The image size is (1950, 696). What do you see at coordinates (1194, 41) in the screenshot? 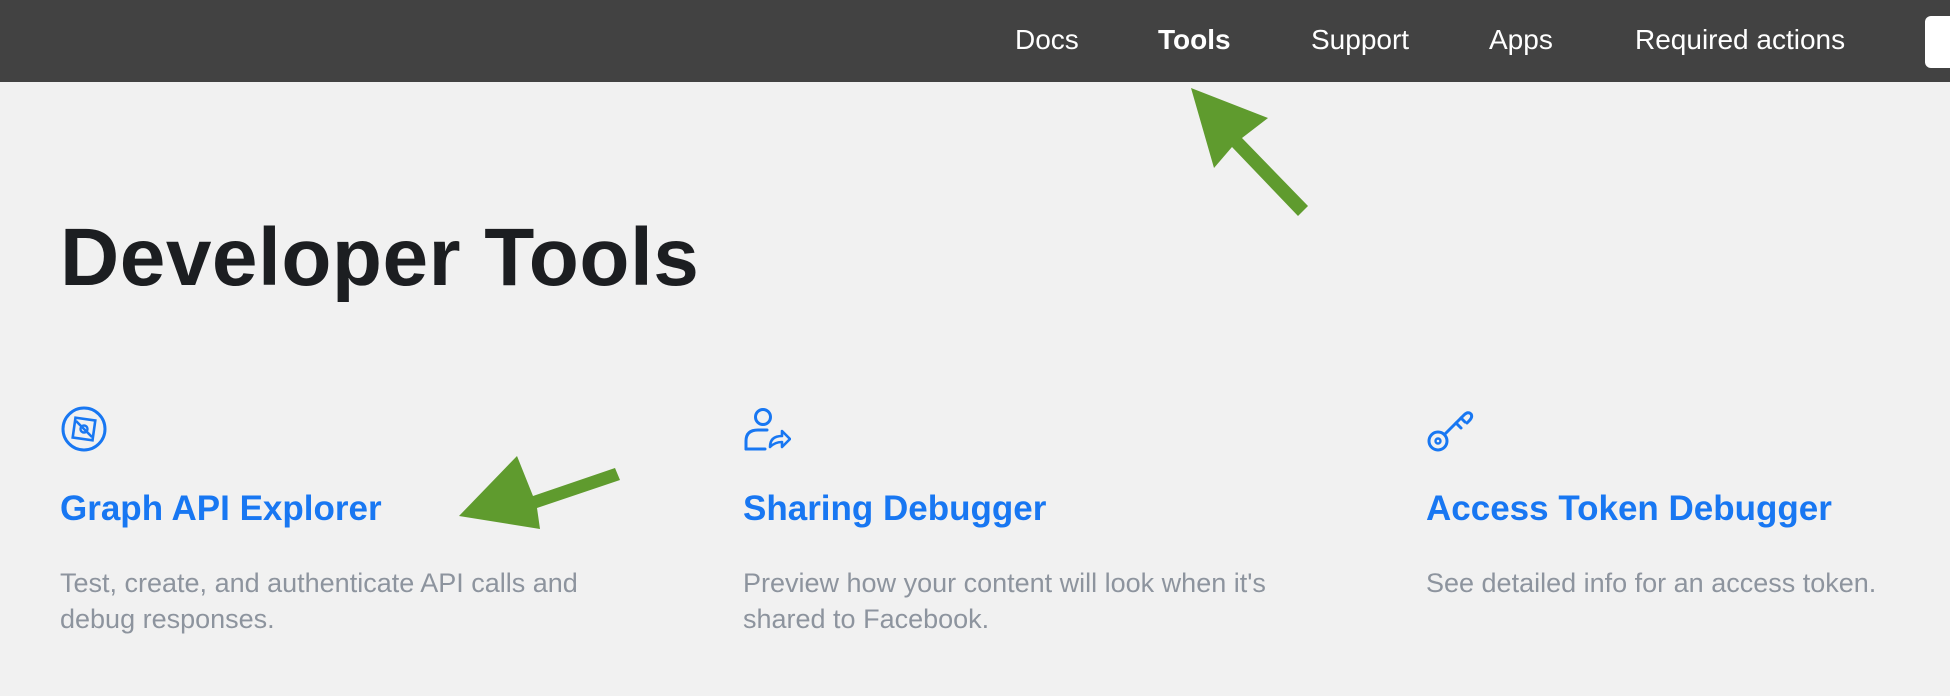
I see `nav-item-tools: Tools` at bounding box center [1194, 41].